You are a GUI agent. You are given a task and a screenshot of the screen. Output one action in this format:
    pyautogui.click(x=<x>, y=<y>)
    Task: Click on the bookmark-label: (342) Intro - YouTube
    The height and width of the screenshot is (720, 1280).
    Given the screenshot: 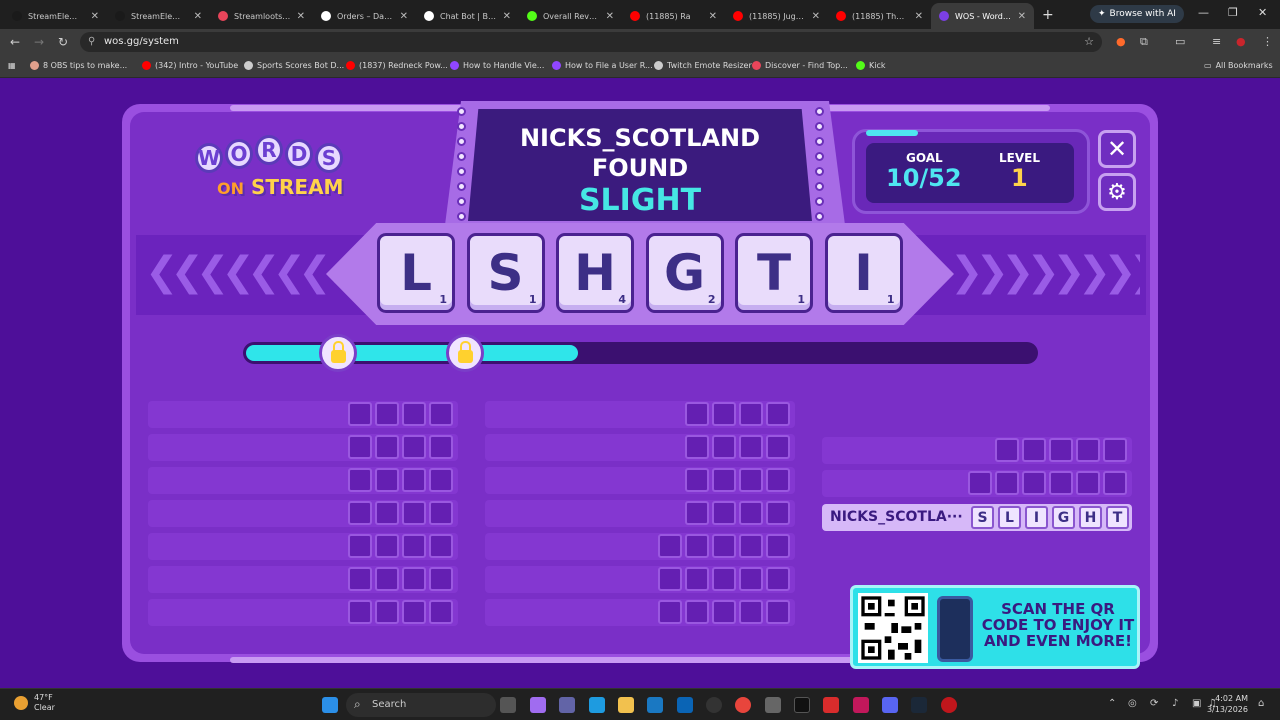 What is the action you would take?
    pyautogui.click(x=197, y=65)
    